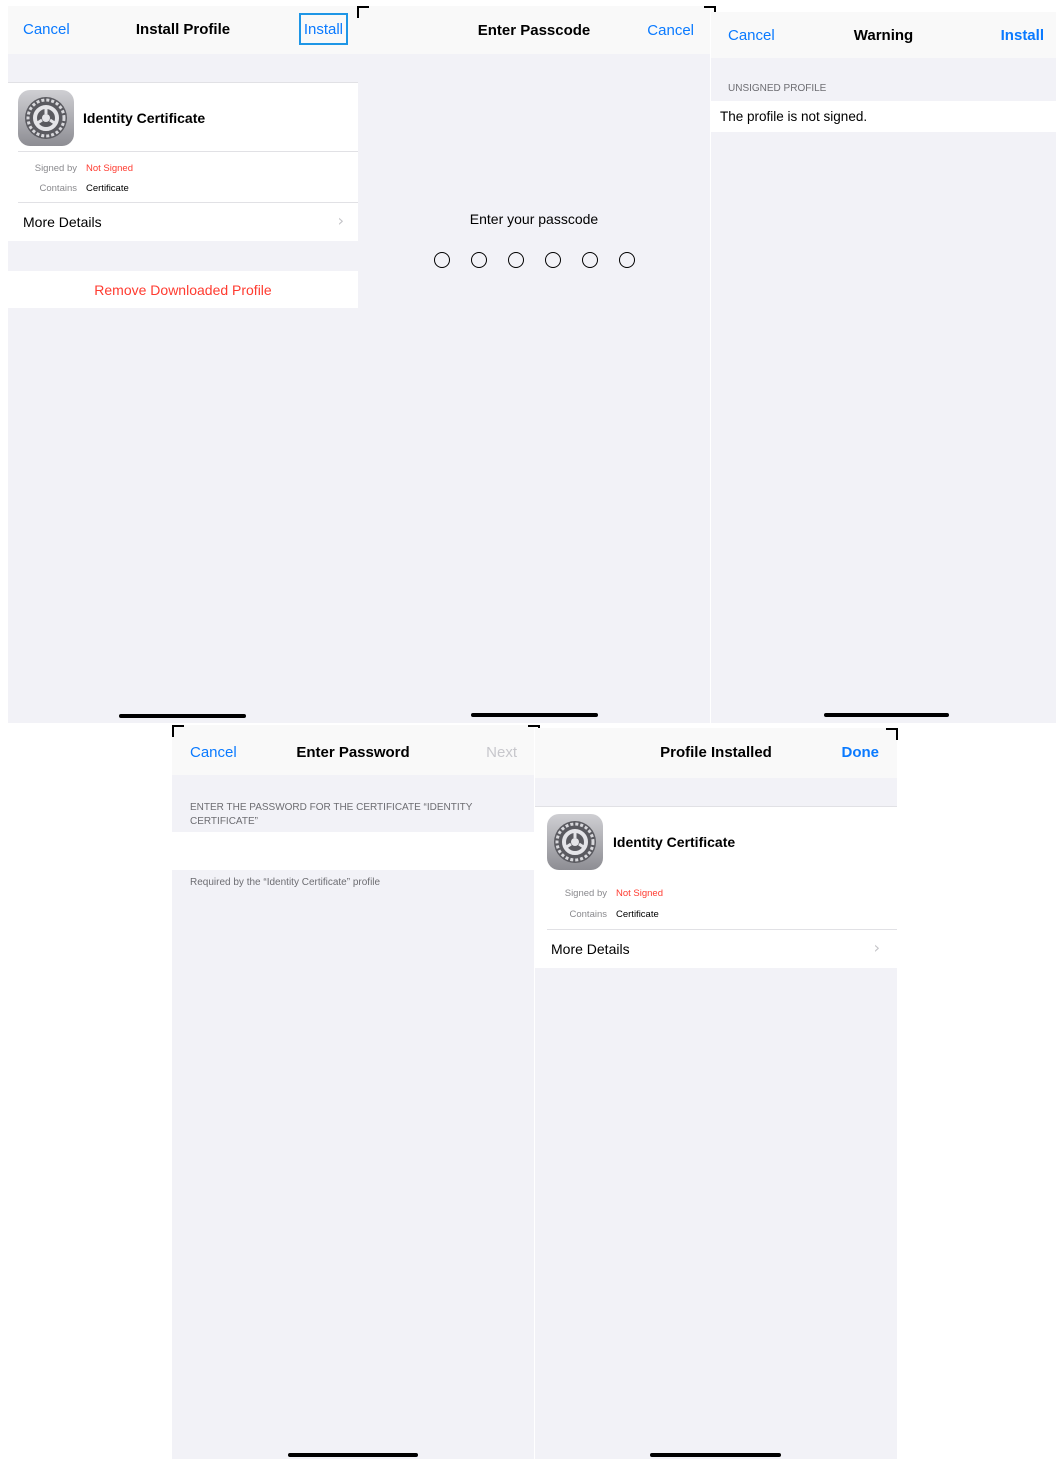  I want to click on navigation-bar: Profile Installed Done, so click(716, 753).